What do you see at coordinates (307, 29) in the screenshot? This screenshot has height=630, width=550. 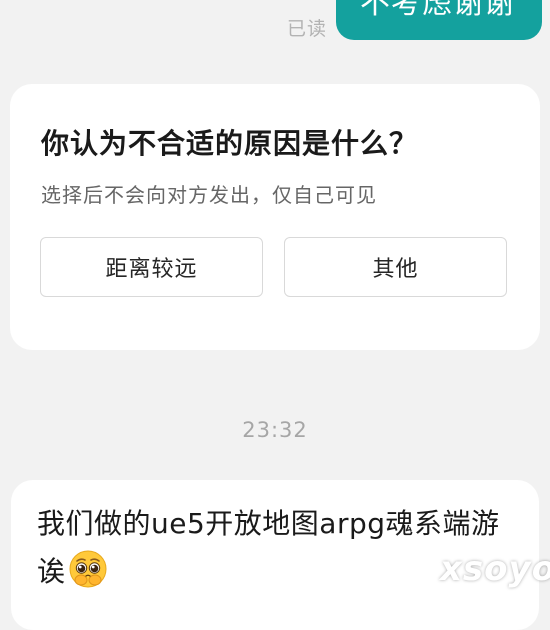 I see `read-receipt: 已读` at bounding box center [307, 29].